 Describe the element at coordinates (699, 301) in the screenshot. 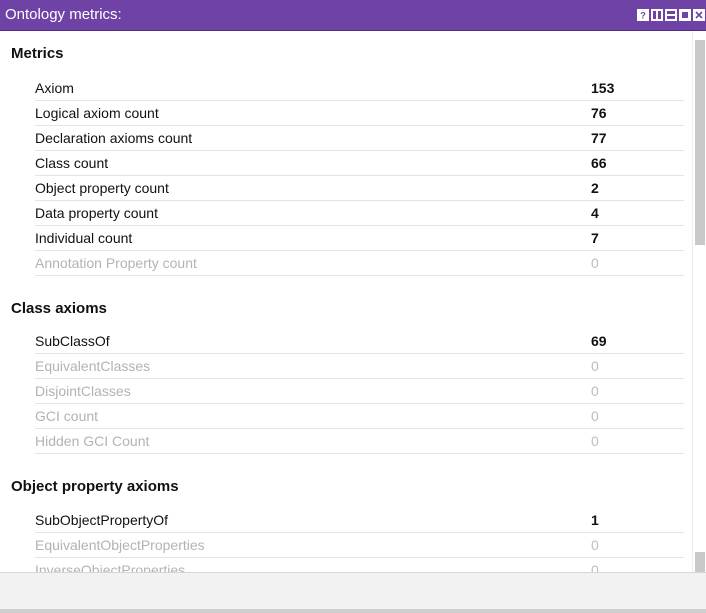

I see `vertical-scrollbar` at that location.